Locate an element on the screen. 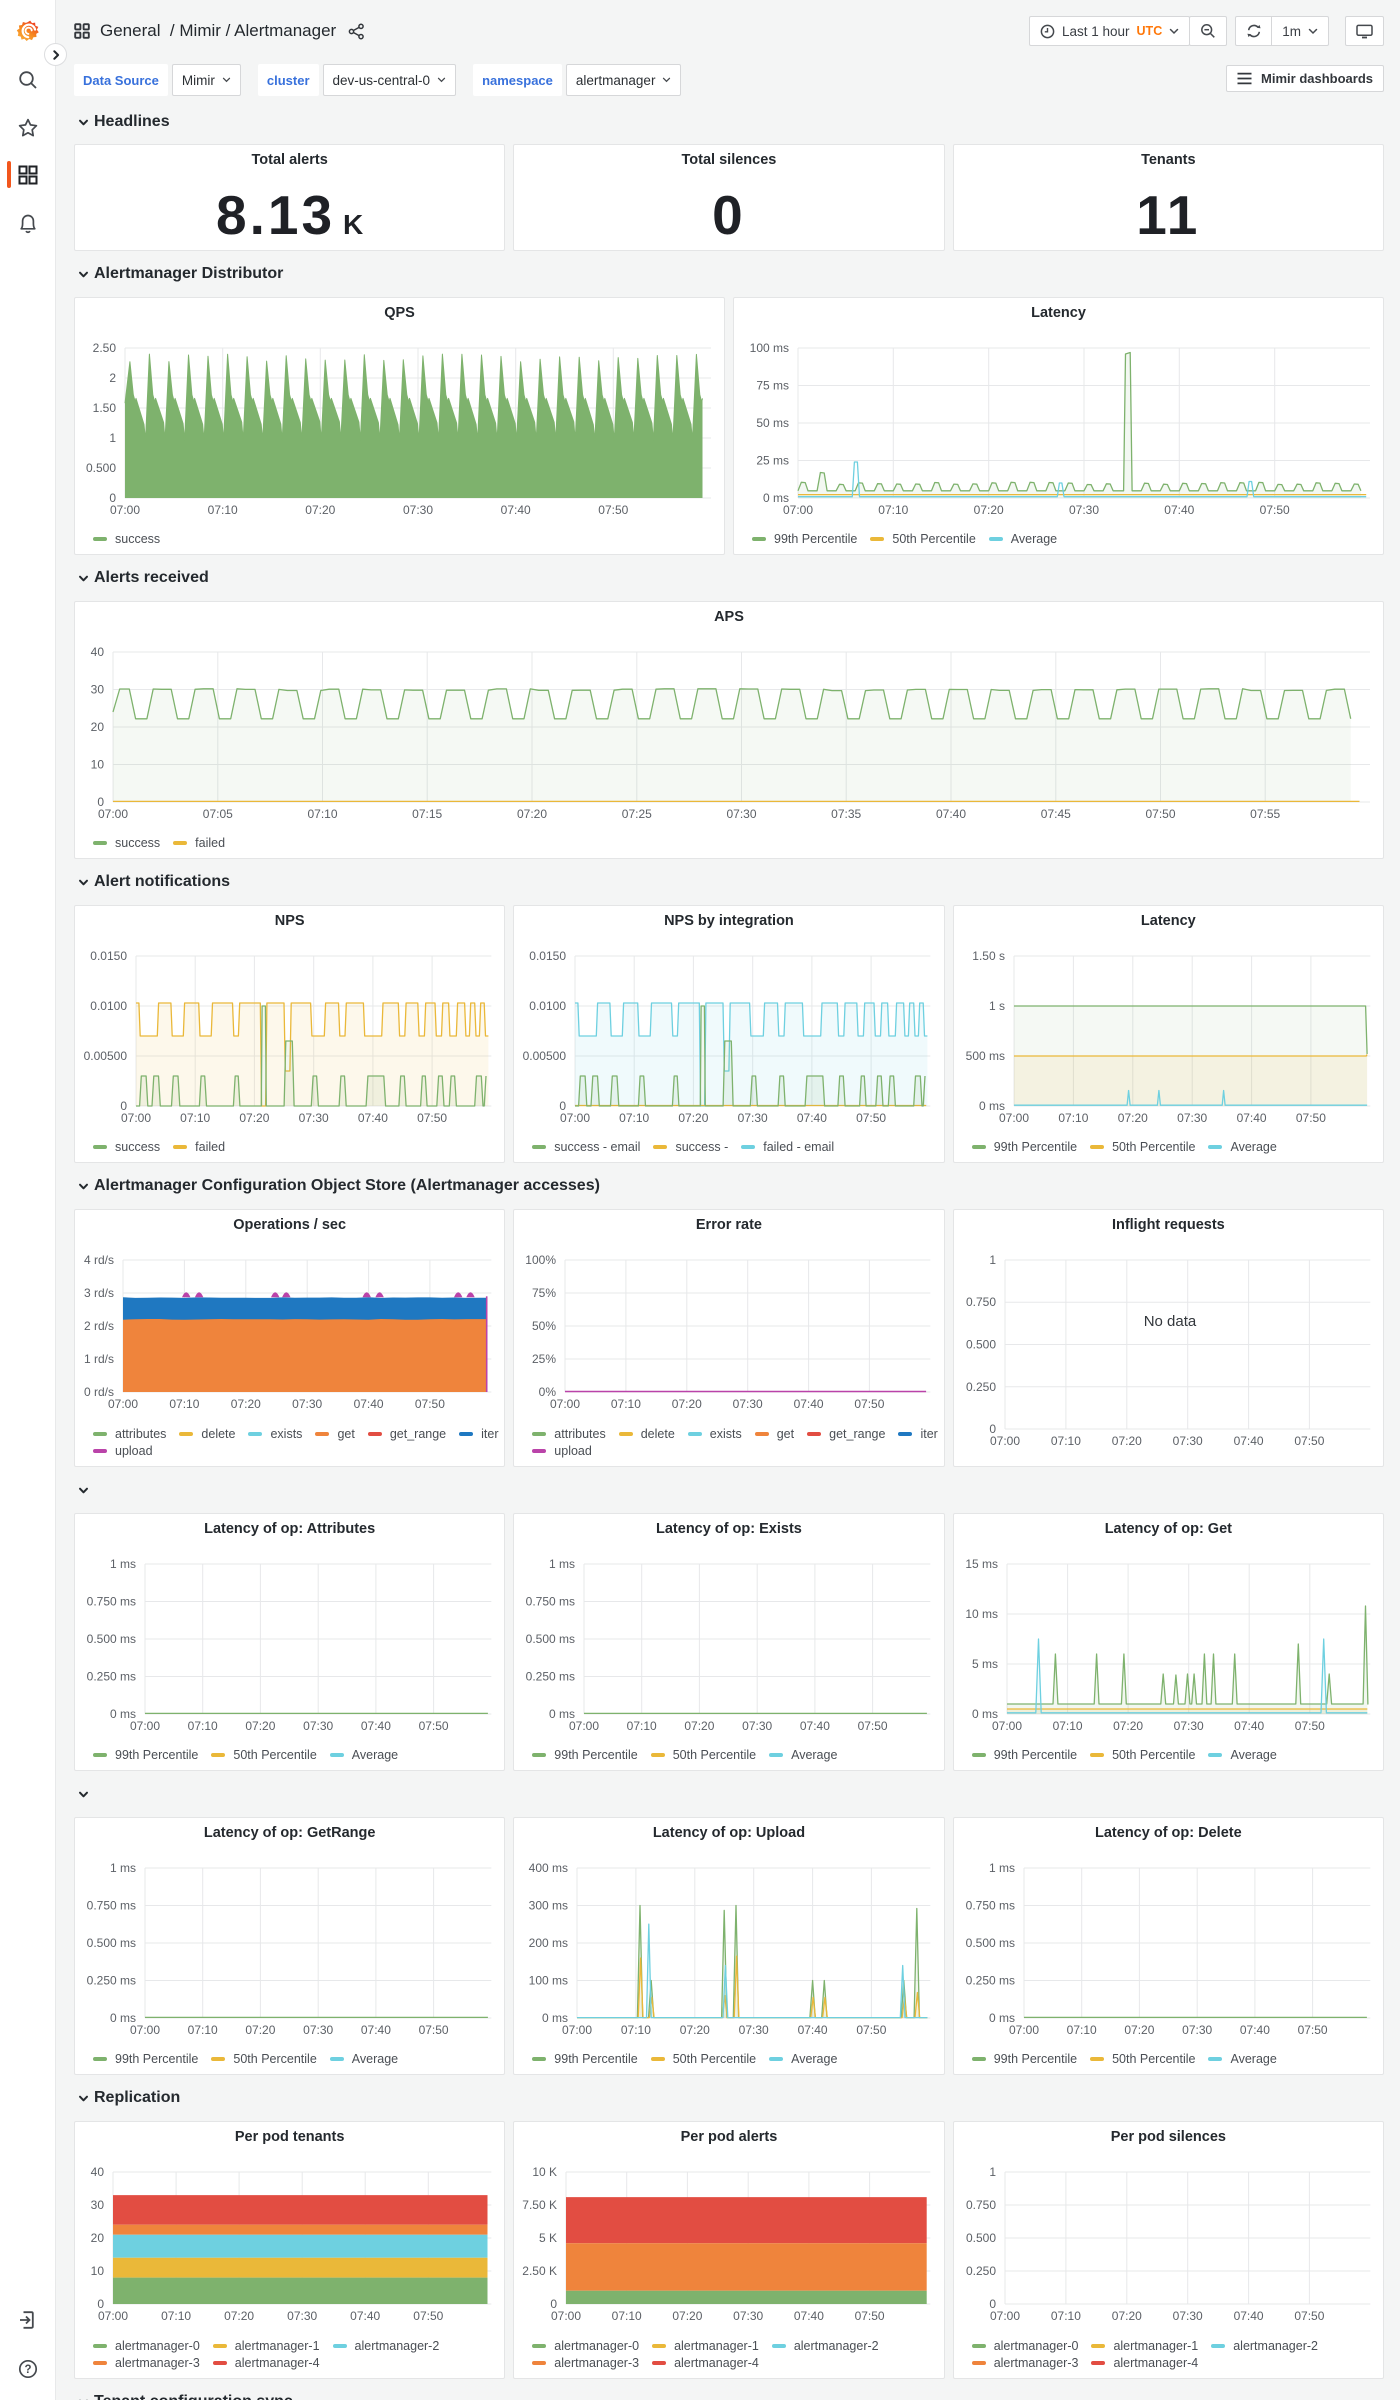  svg-text: 07:25 is located at coordinates (637, 814).